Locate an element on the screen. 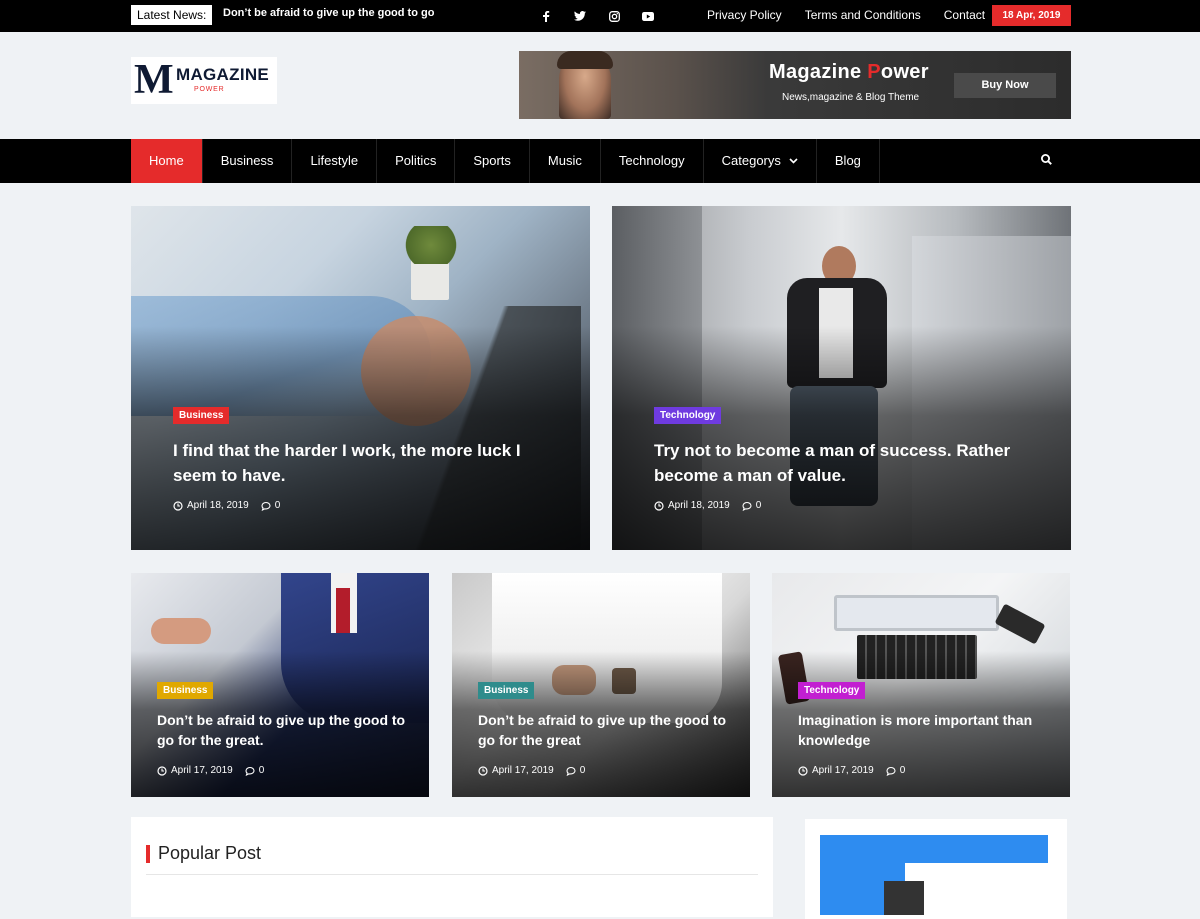 The image size is (1200, 919). promo-device is located at coordinates (904, 898).